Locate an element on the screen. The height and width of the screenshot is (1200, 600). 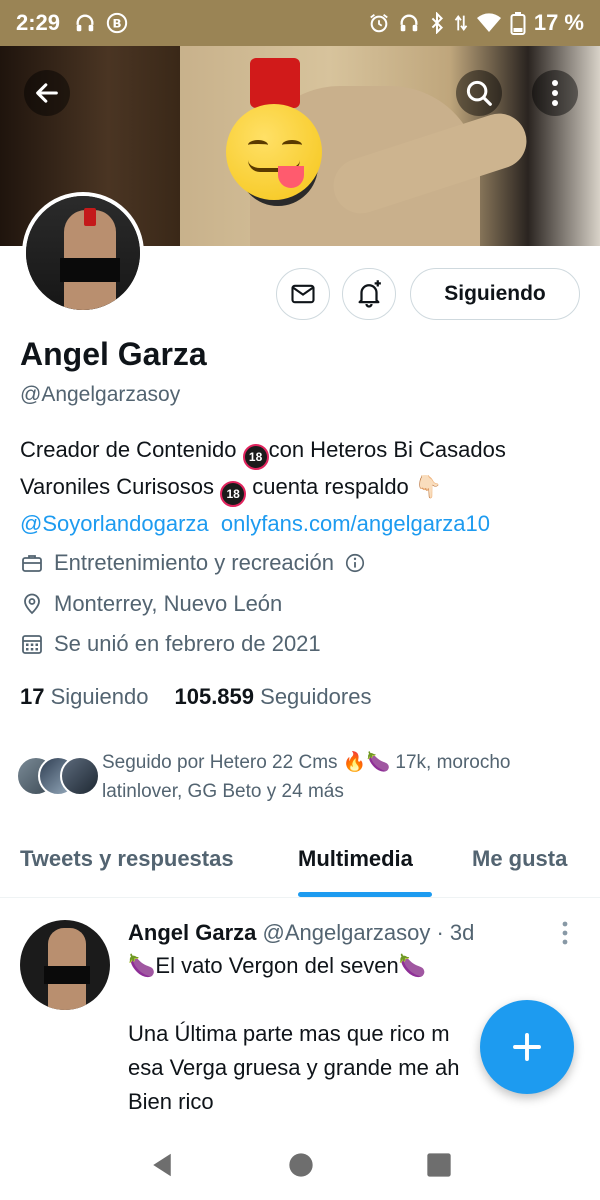
tweet-author: Angel Garza is located at coordinates (192, 932).